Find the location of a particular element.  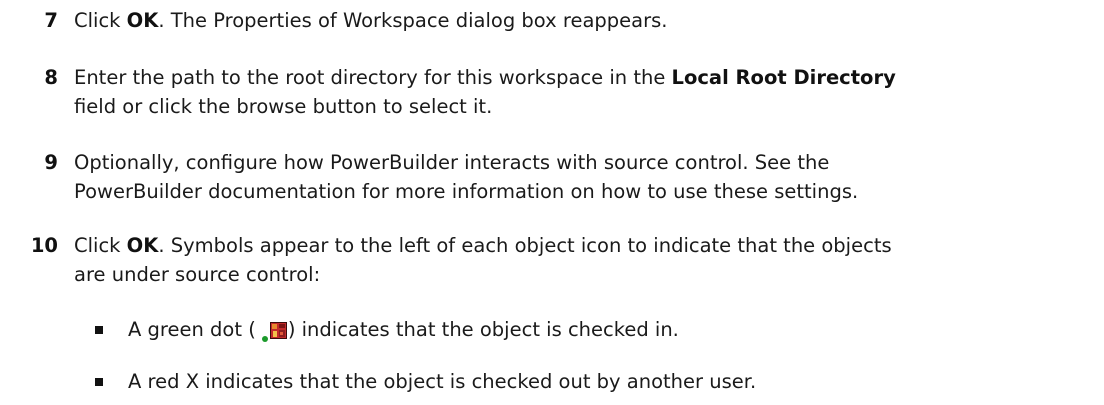

checked-in-object-icon is located at coordinates (278, 330).